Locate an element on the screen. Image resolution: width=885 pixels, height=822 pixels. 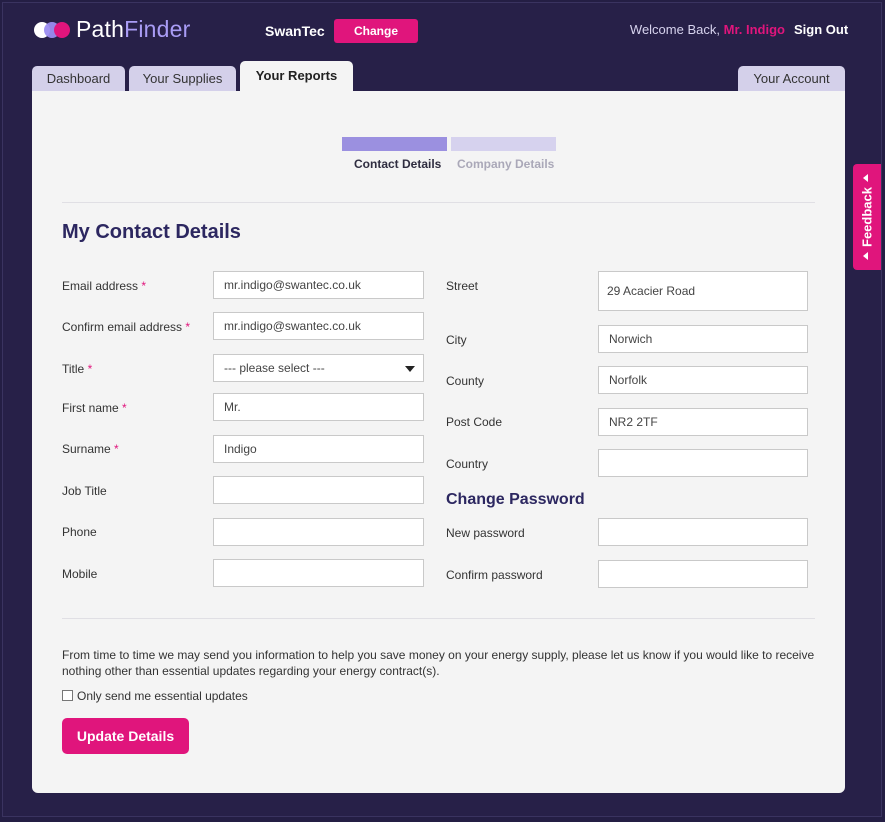
mobile-field is located at coordinates (318, 573).